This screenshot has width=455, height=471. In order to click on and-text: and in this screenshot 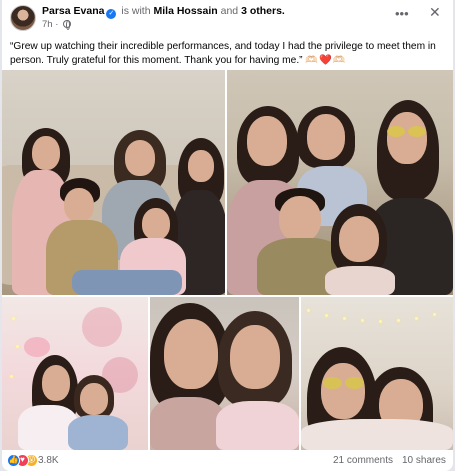, I will do `click(229, 11)`.